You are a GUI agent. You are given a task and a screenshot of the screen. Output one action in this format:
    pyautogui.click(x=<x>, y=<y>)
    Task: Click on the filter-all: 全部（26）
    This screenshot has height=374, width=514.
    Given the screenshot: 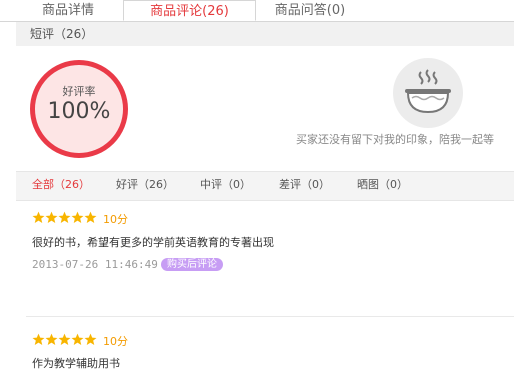 What is the action you would take?
    pyautogui.click(x=61, y=185)
    